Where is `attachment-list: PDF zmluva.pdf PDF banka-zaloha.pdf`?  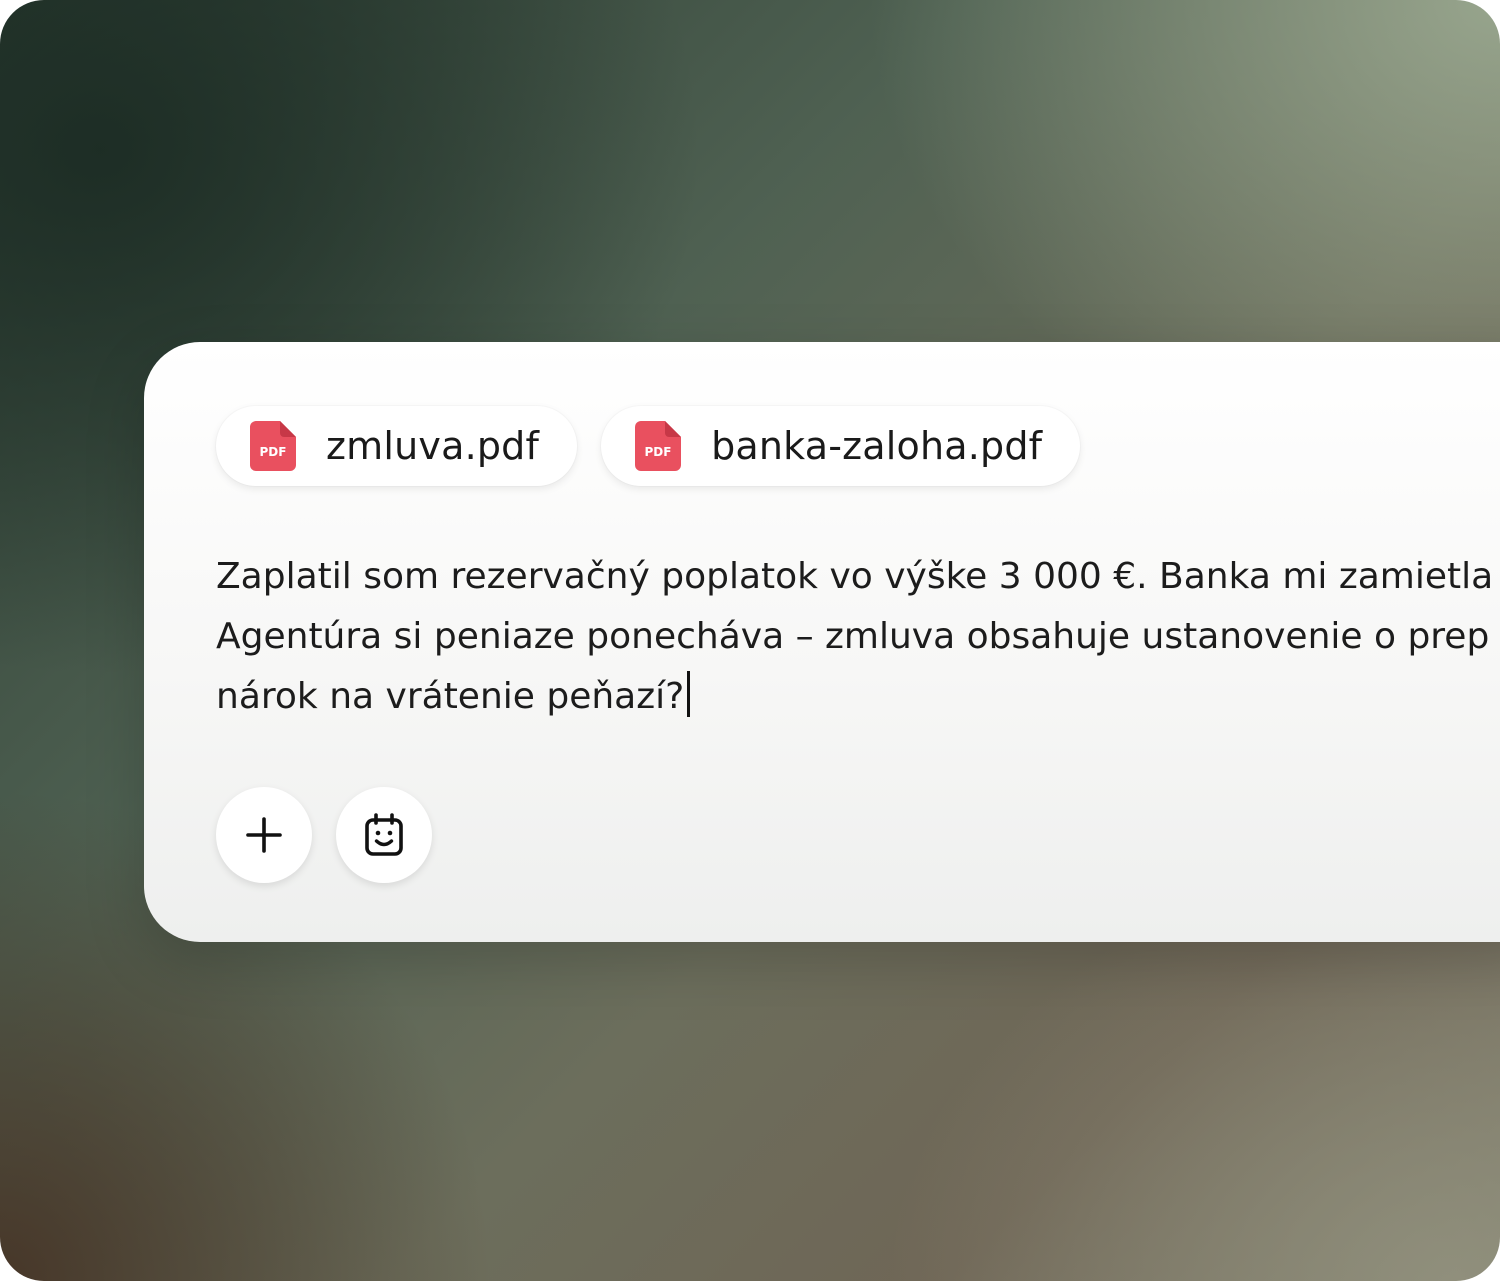
attachment-list: PDF zmluva.pdf PDF banka-zaloha.pdf is located at coordinates (648, 446).